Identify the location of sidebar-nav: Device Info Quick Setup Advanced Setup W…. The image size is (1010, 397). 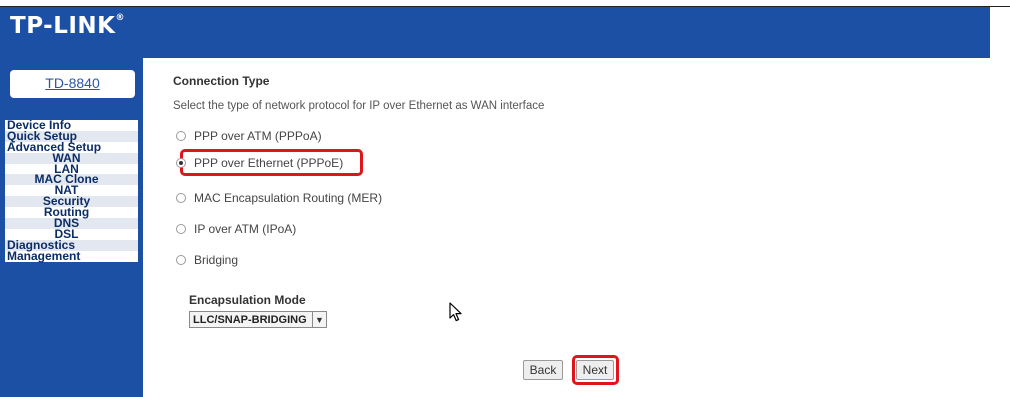
(71, 190).